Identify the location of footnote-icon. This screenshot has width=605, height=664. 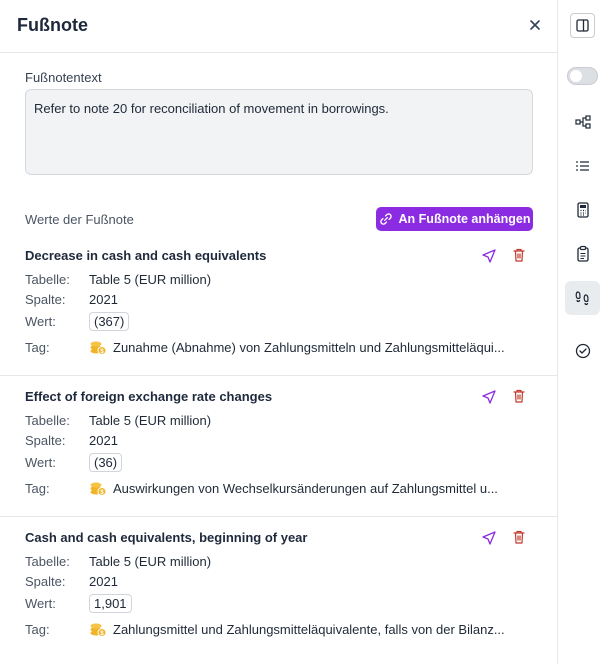
(583, 298).